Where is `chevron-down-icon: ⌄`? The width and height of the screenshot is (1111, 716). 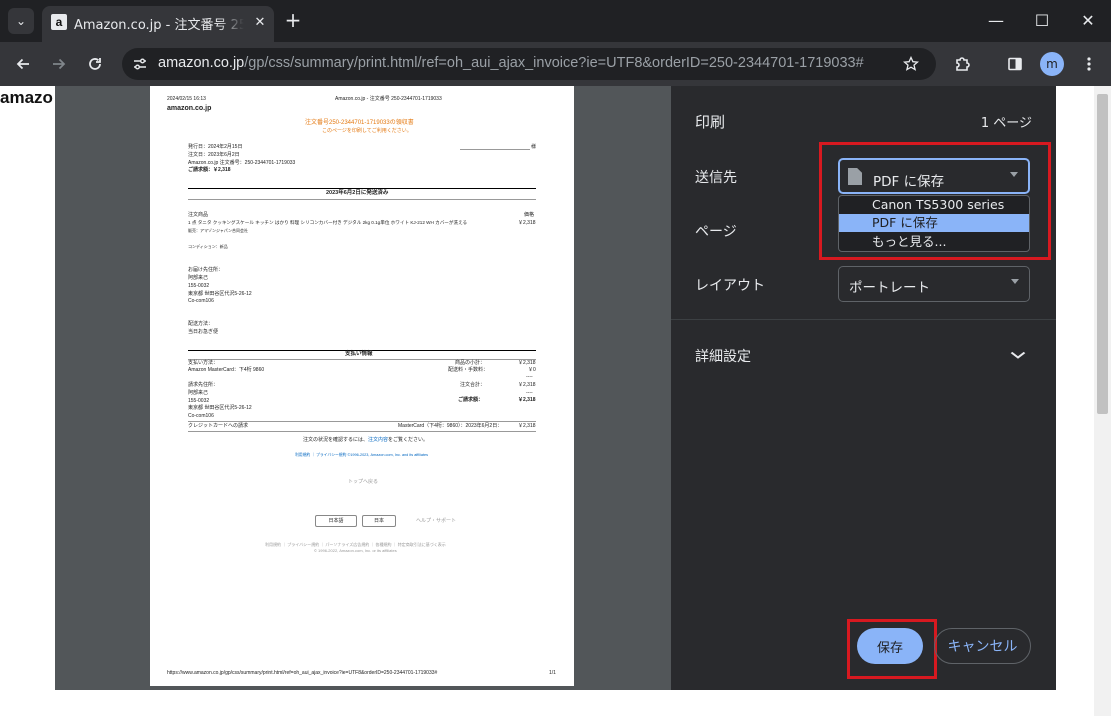 chevron-down-icon: ⌄ is located at coordinates (21, 21).